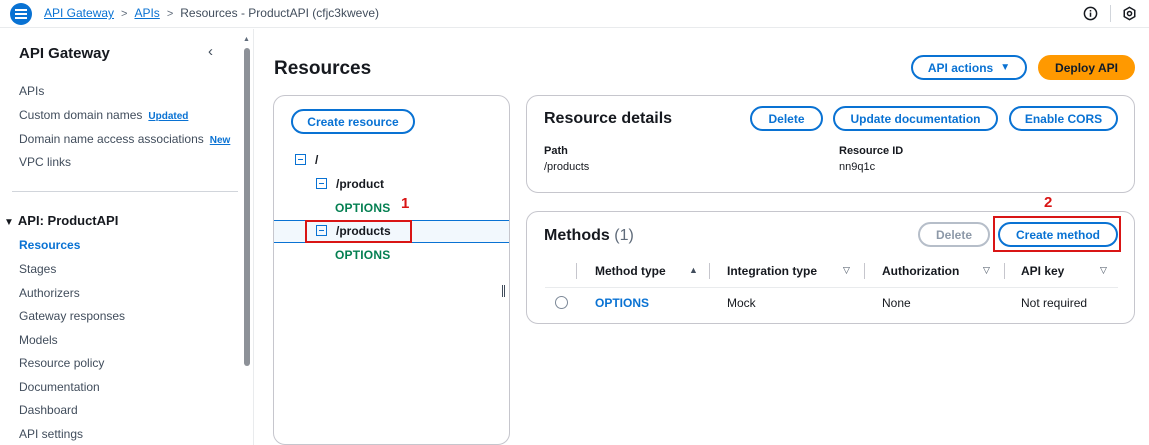  Describe the element at coordinates (405, 203) in the screenshot. I see `annotation-number-1: 1` at that location.